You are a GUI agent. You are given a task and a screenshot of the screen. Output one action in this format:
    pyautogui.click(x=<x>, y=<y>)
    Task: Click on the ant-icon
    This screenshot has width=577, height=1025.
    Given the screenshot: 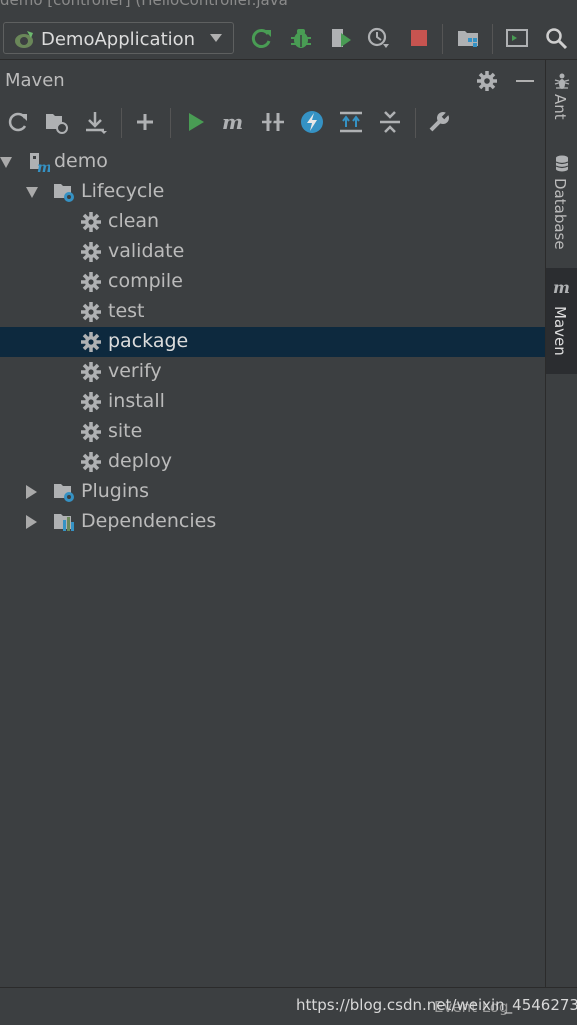 What is the action you would take?
    pyautogui.click(x=562, y=81)
    